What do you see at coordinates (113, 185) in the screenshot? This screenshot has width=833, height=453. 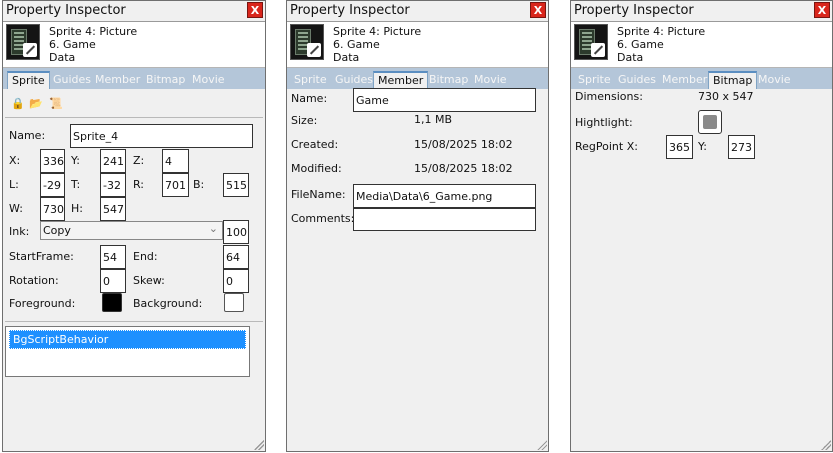 I see `t-field: -32` at bounding box center [113, 185].